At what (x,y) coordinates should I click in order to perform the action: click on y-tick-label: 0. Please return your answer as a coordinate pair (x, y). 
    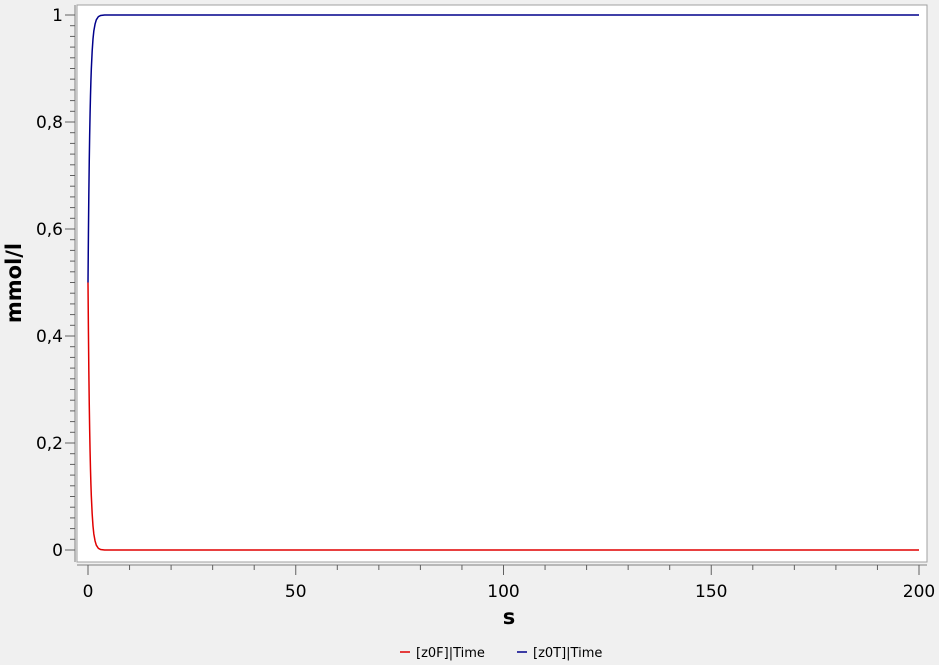
    Looking at the image, I should click on (57, 551).